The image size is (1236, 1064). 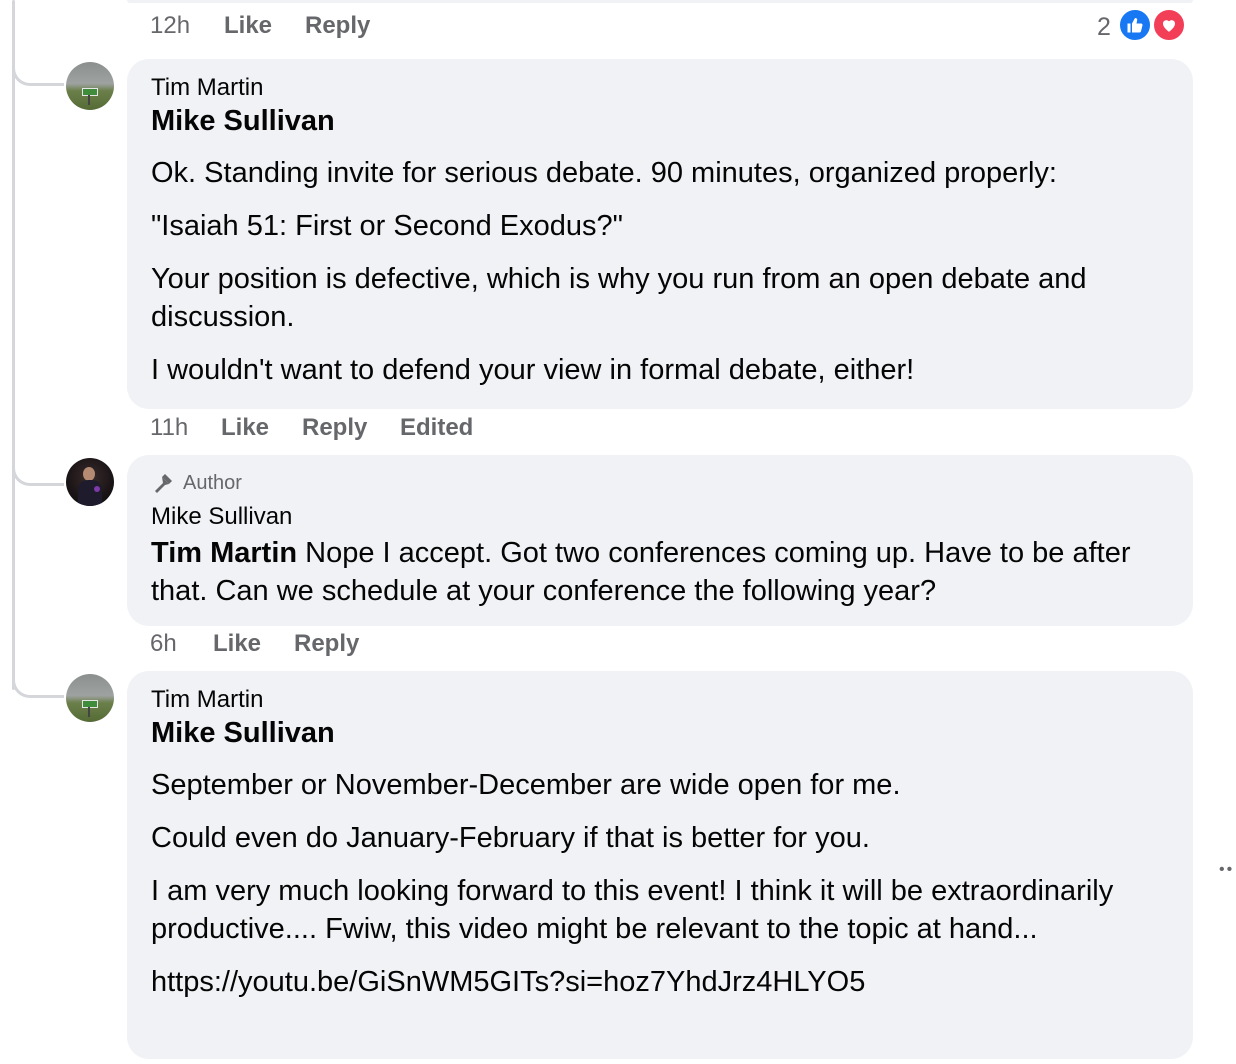 What do you see at coordinates (660, 483) in the screenshot?
I see `author-badge: Author` at bounding box center [660, 483].